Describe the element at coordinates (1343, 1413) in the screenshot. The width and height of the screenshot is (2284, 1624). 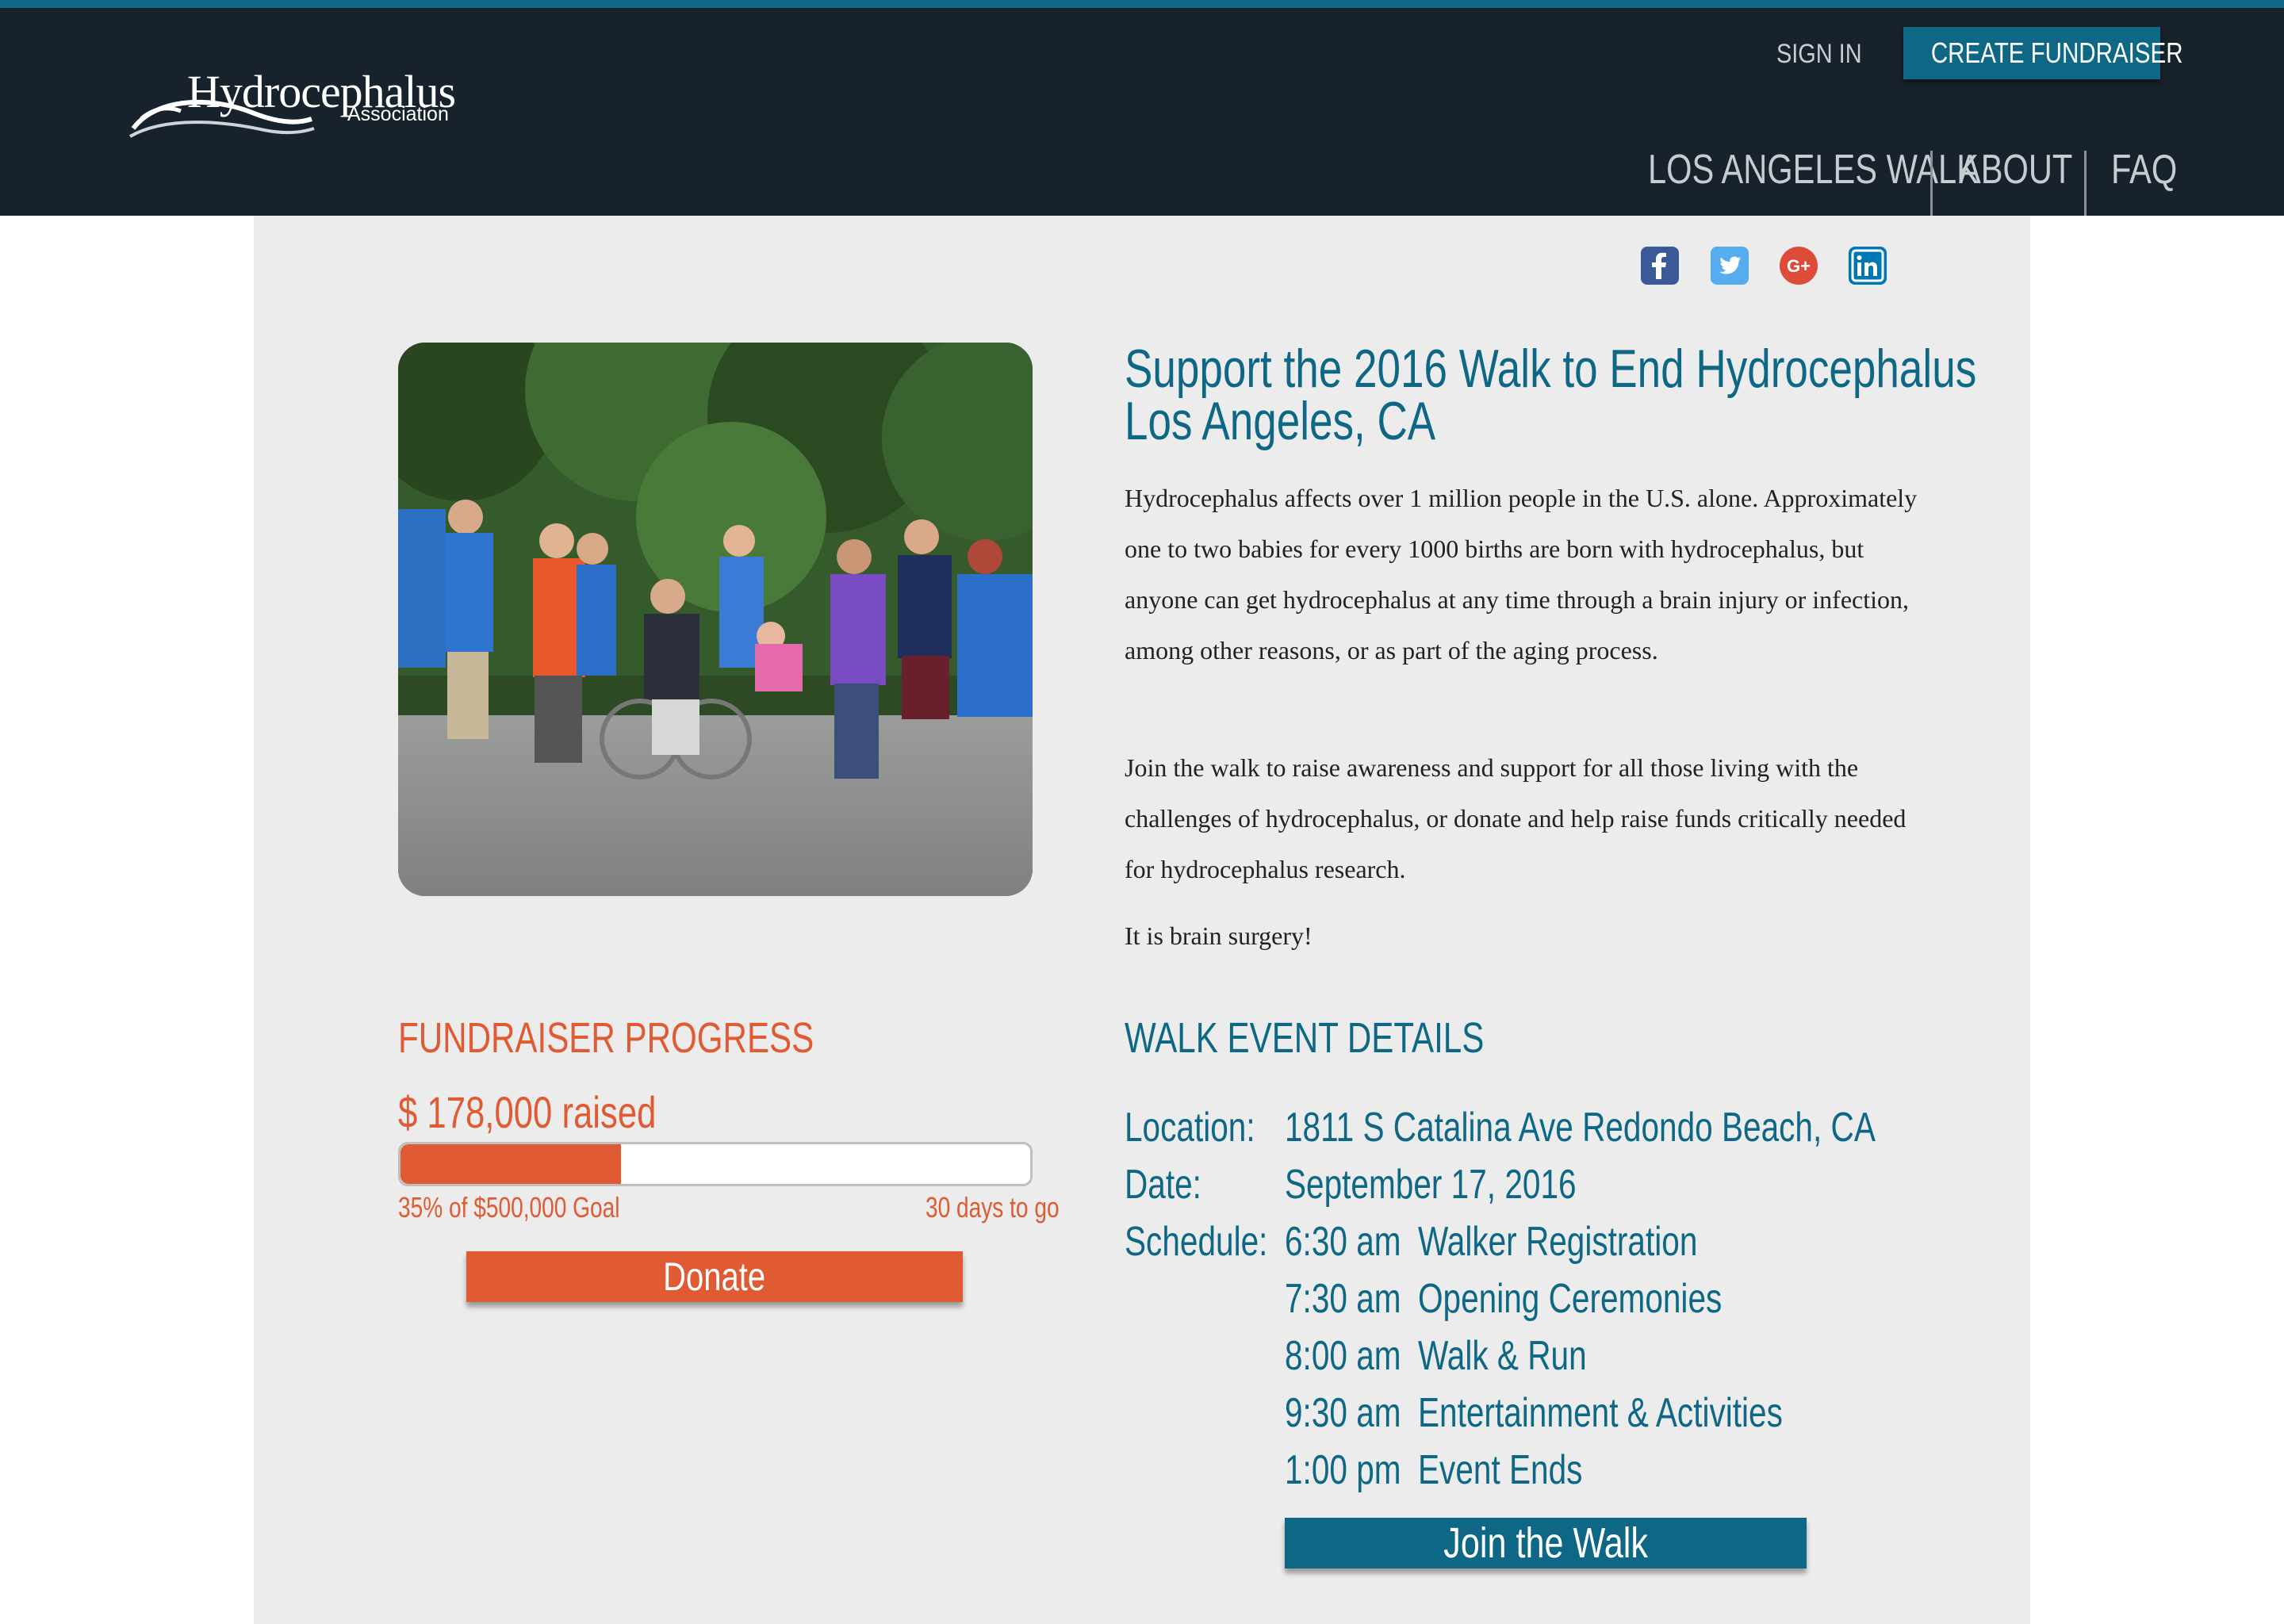
I see `schedule-time: 9:30 am` at that location.